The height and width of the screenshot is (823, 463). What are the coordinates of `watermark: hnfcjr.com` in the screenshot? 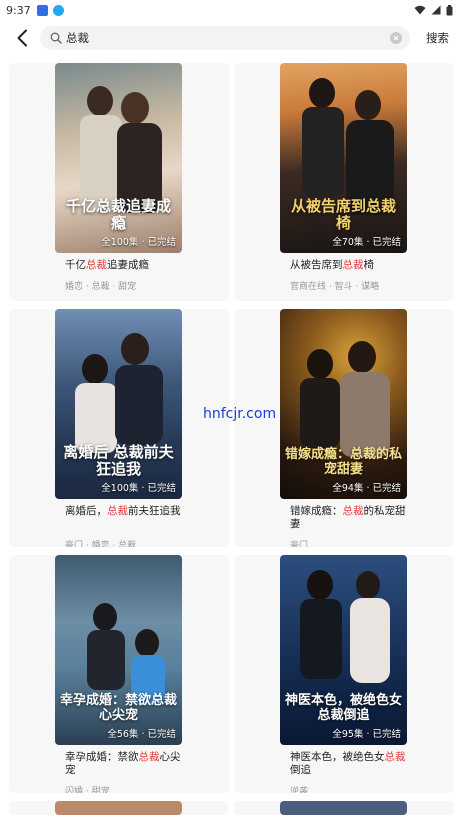 It's located at (240, 414).